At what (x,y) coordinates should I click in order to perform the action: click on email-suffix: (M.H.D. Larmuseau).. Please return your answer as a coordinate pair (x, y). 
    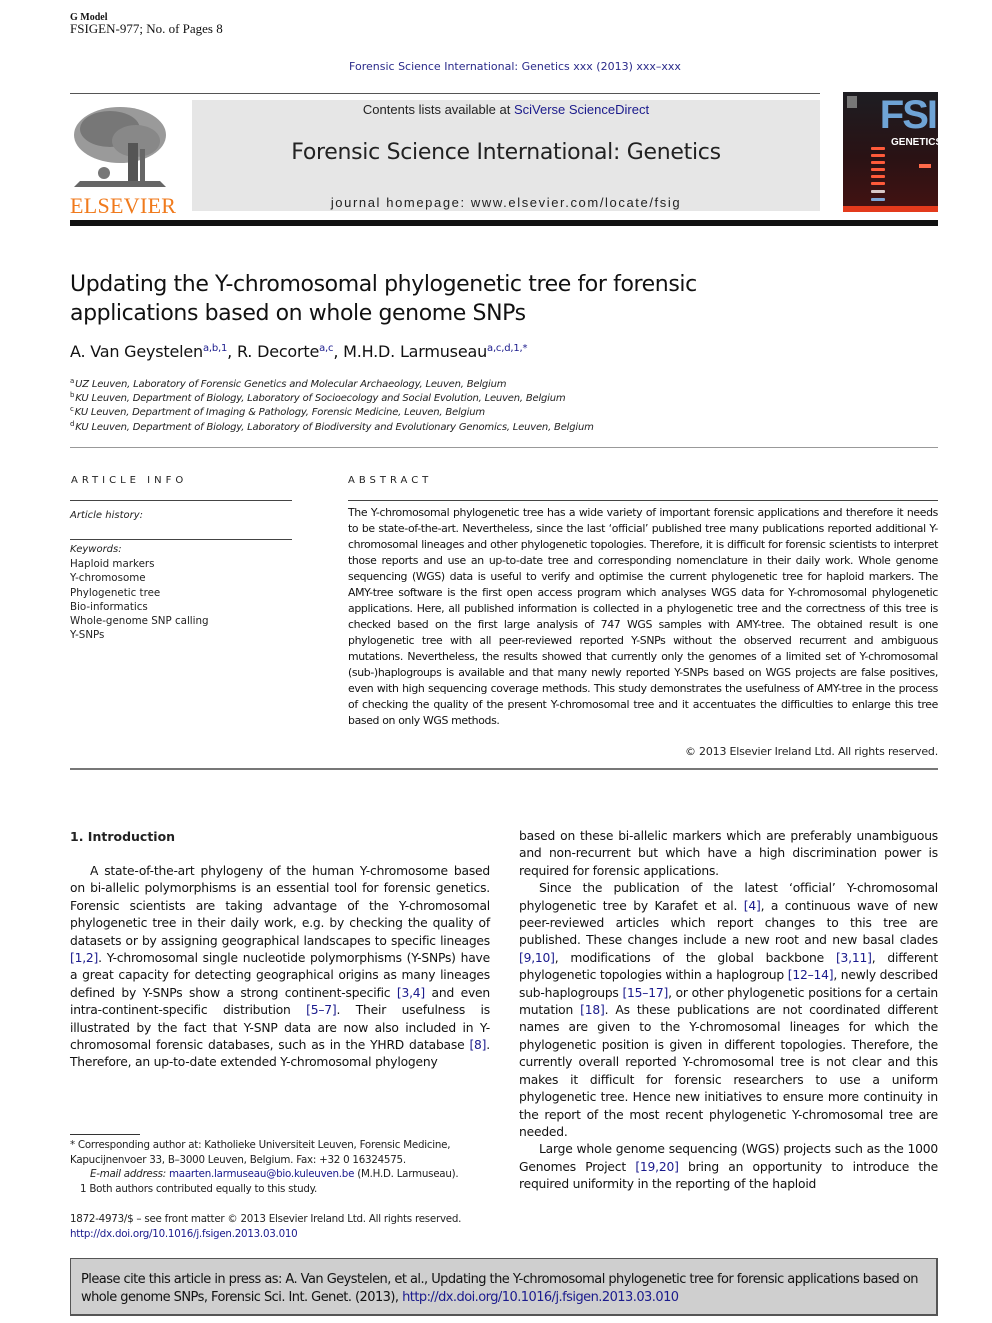
    Looking at the image, I should click on (406, 1174).